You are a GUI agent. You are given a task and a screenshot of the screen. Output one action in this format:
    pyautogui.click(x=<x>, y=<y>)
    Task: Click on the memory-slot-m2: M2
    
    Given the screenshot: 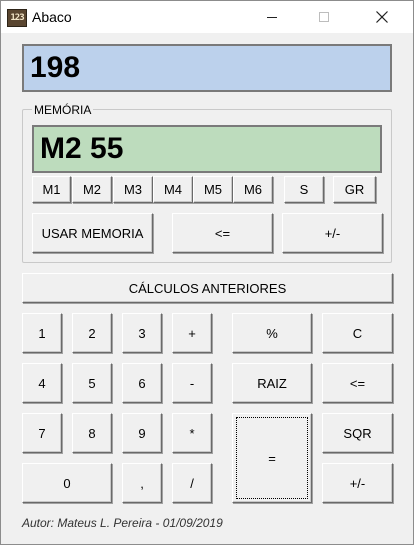 What is the action you would take?
    pyautogui.click(x=92, y=189)
    